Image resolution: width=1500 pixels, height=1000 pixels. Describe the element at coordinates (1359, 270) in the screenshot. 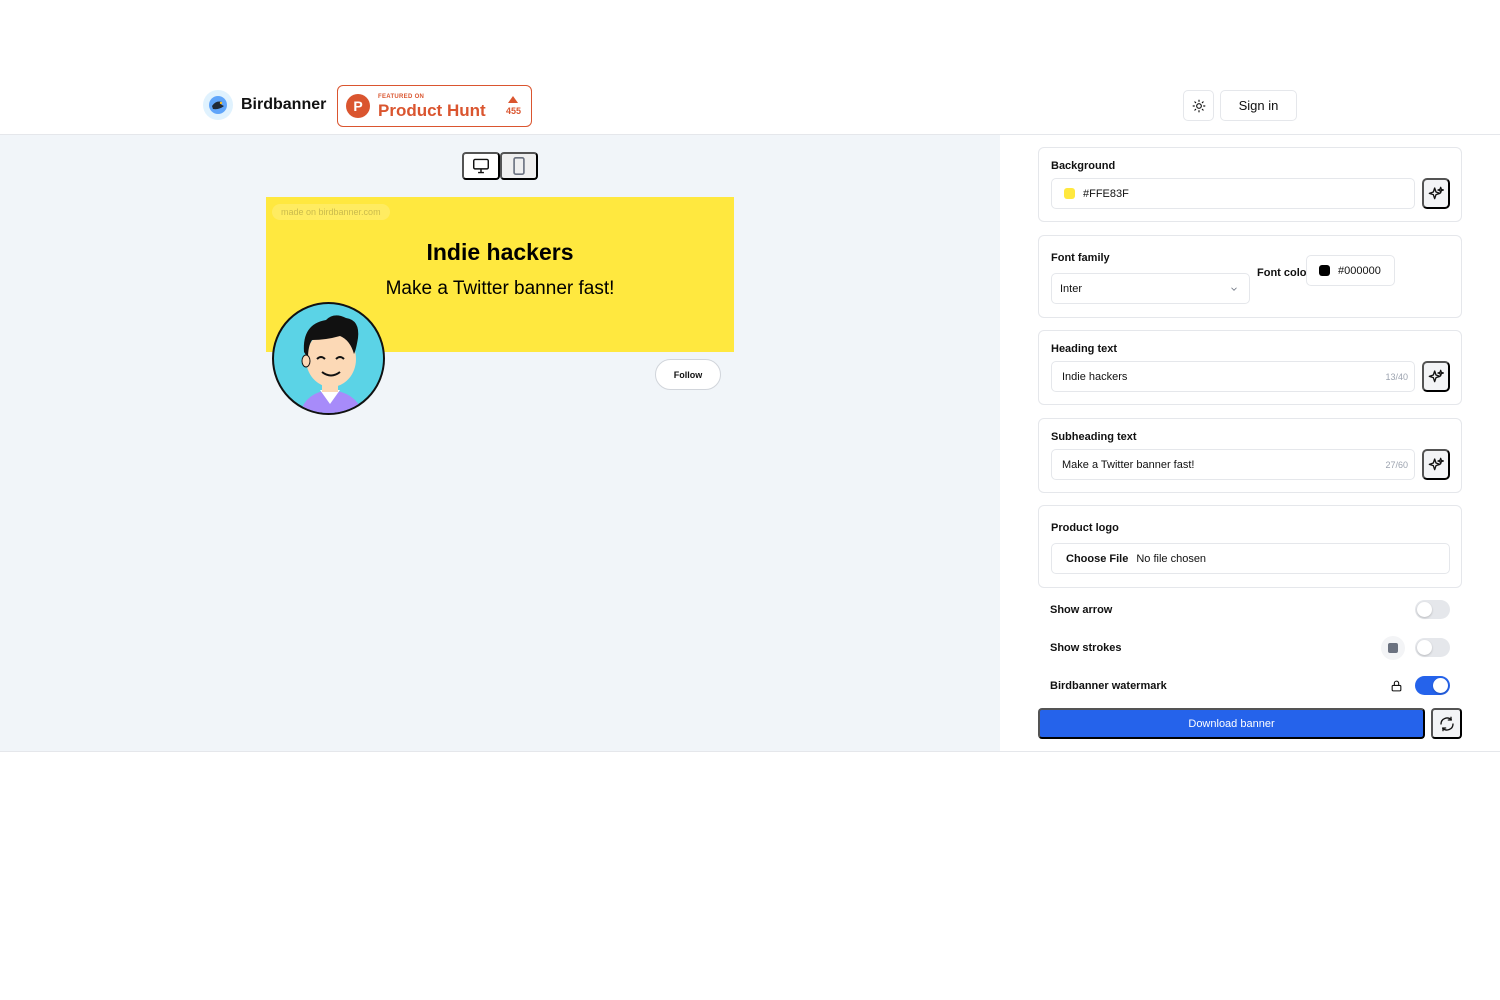

I see `font-color-value: #000000` at that location.